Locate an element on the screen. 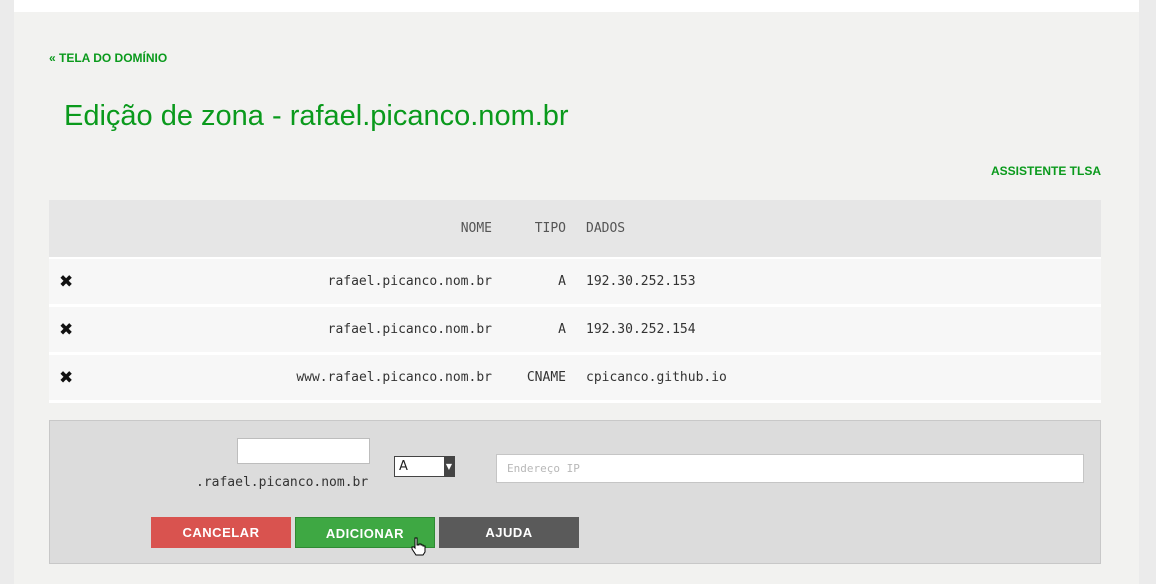 This screenshot has width=1156, height=584. top-bar is located at coordinates (576, 6).